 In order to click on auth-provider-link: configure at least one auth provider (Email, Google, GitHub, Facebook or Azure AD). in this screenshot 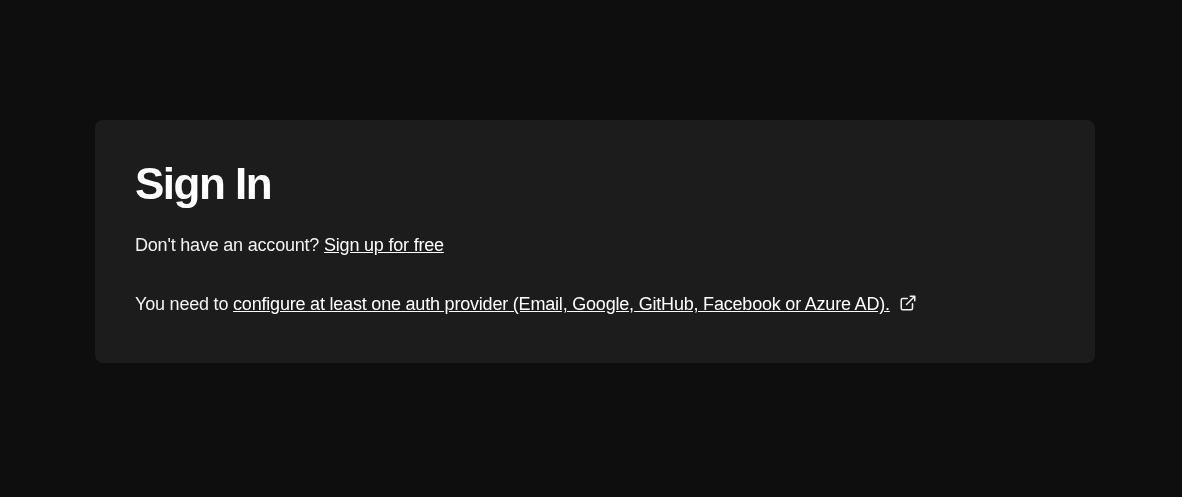, I will do `click(561, 304)`.